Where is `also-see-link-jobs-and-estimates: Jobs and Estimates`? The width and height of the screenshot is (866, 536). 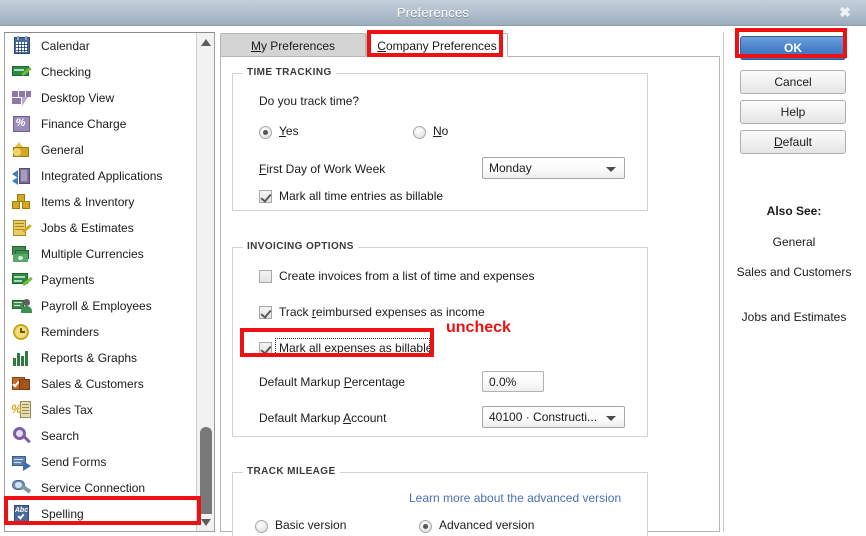 also-see-link-jobs-and-estimates: Jobs and Estimates is located at coordinates (794, 317).